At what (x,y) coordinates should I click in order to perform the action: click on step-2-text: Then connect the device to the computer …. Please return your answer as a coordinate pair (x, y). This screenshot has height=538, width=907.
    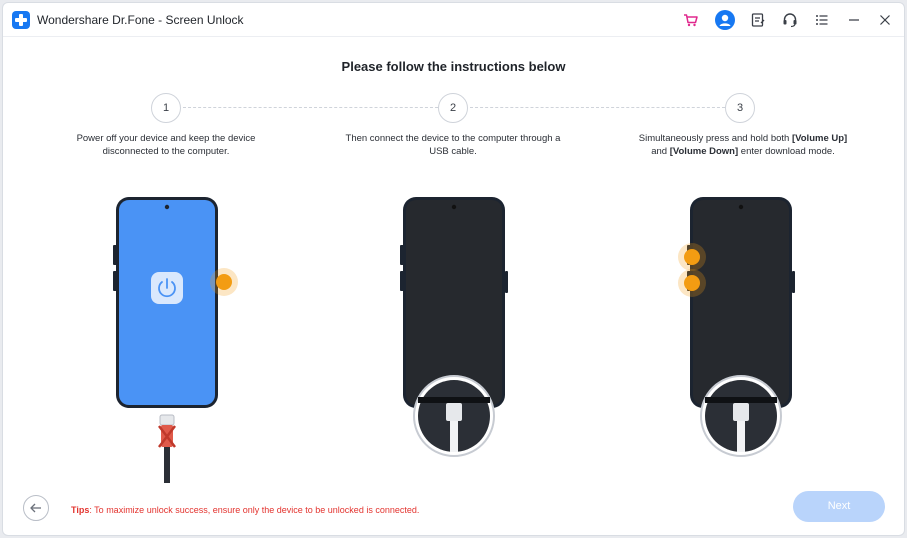
    Looking at the image, I should click on (453, 145).